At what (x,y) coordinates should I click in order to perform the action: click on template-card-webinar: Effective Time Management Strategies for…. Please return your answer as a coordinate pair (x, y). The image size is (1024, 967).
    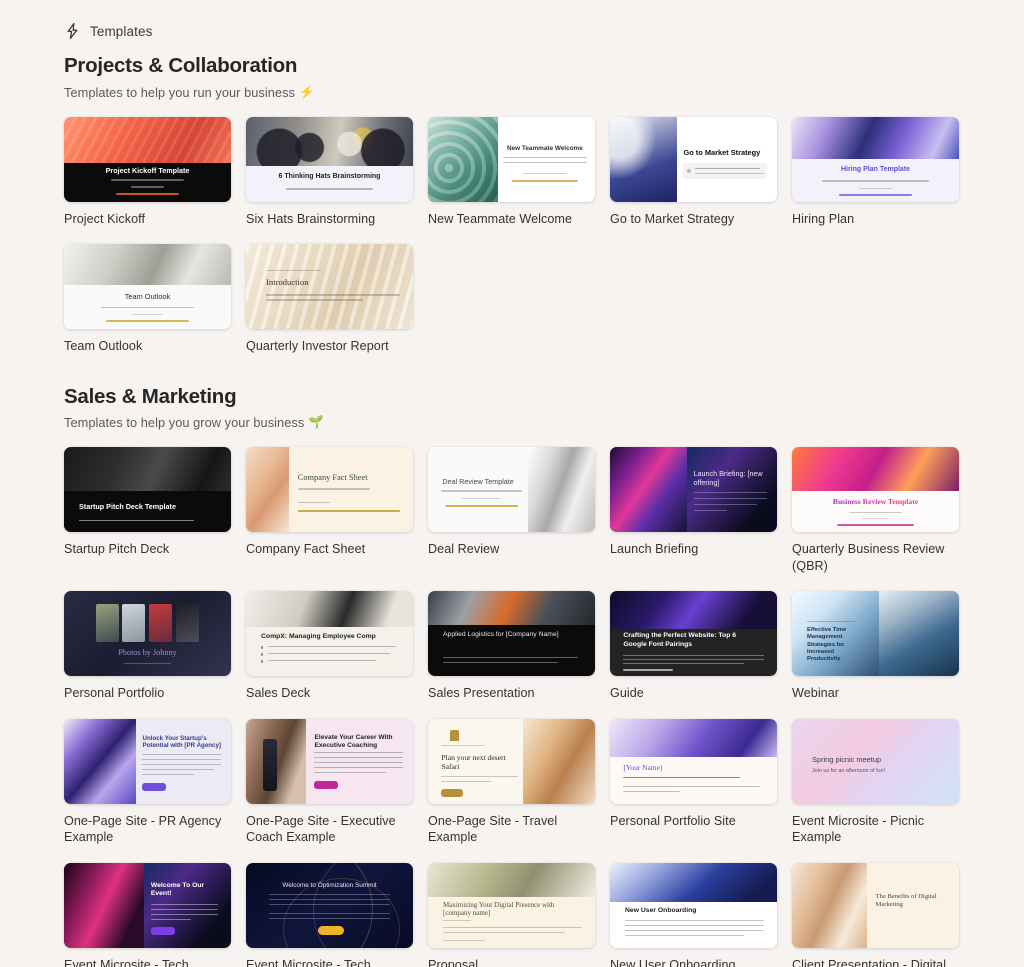
    Looking at the image, I should click on (875, 646).